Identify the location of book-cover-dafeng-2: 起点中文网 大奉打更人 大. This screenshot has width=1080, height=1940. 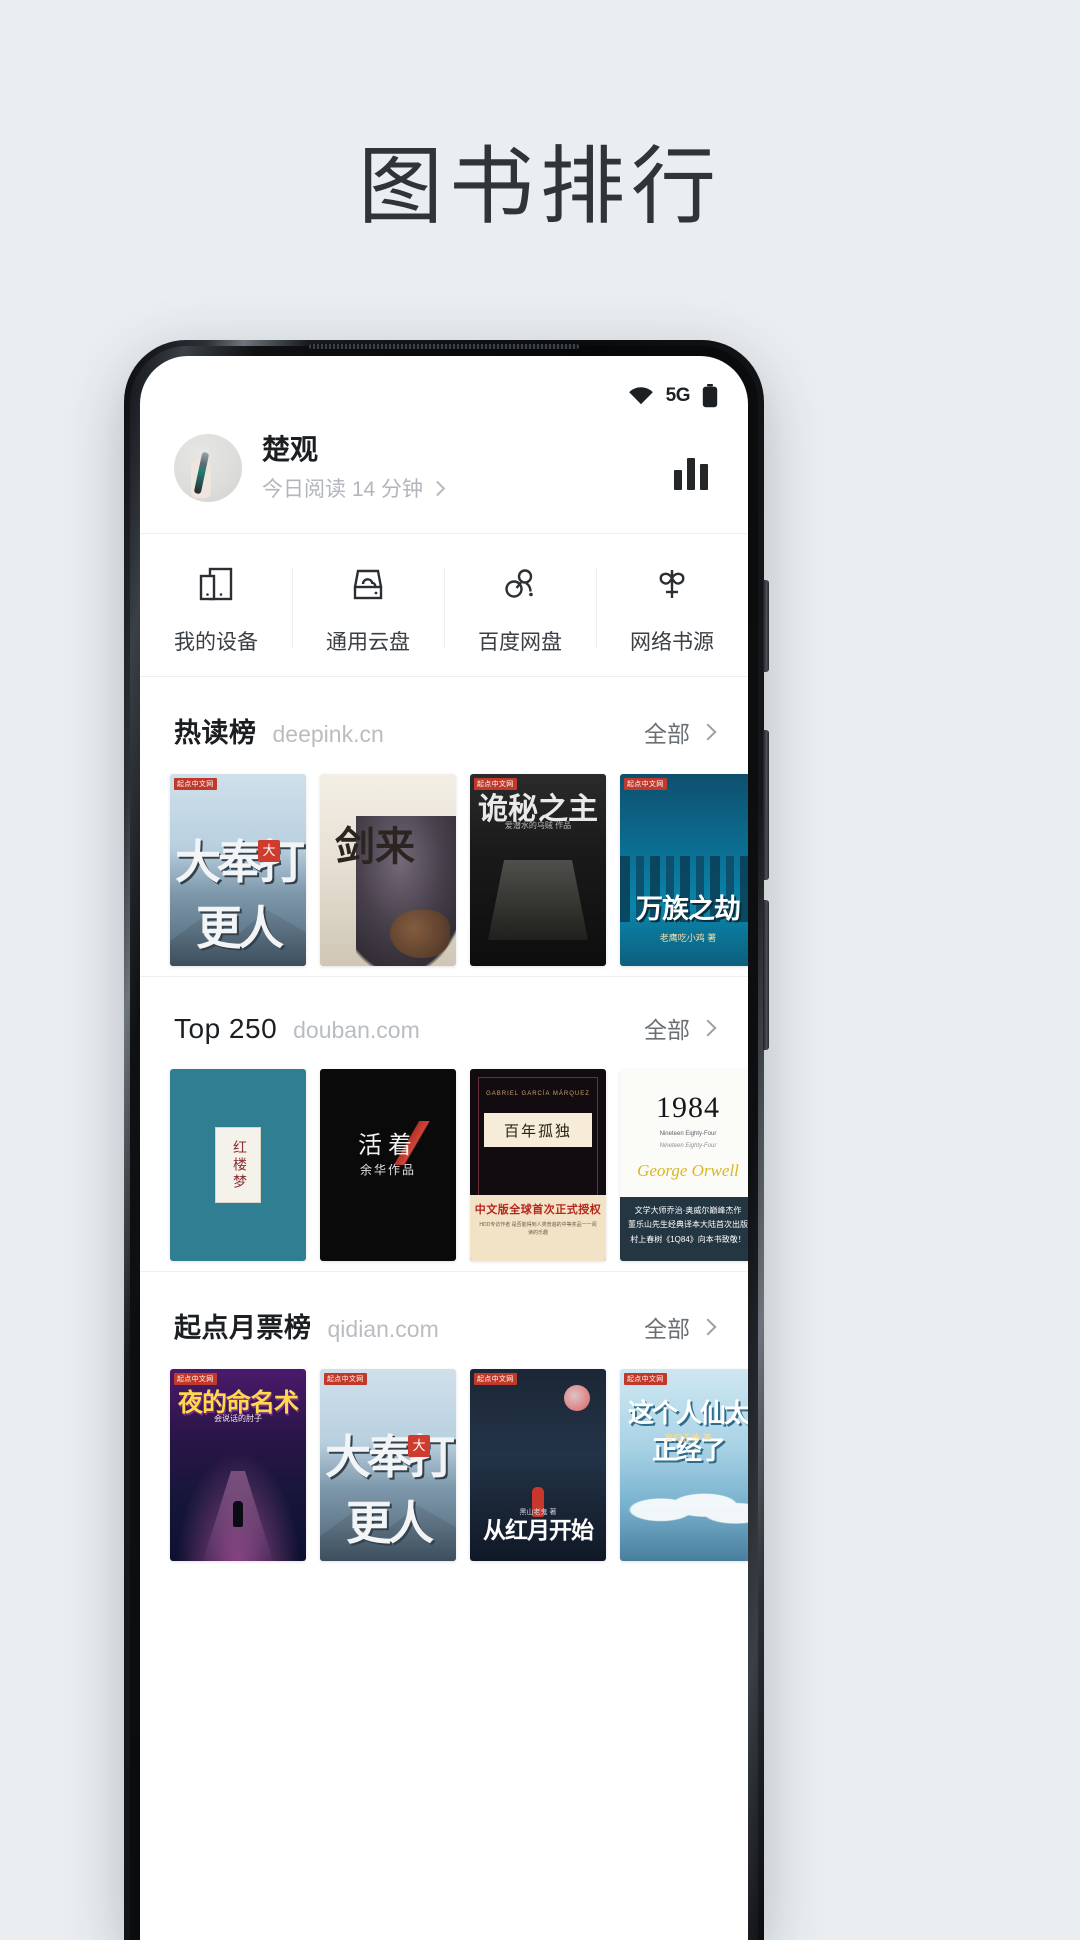
(388, 1465).